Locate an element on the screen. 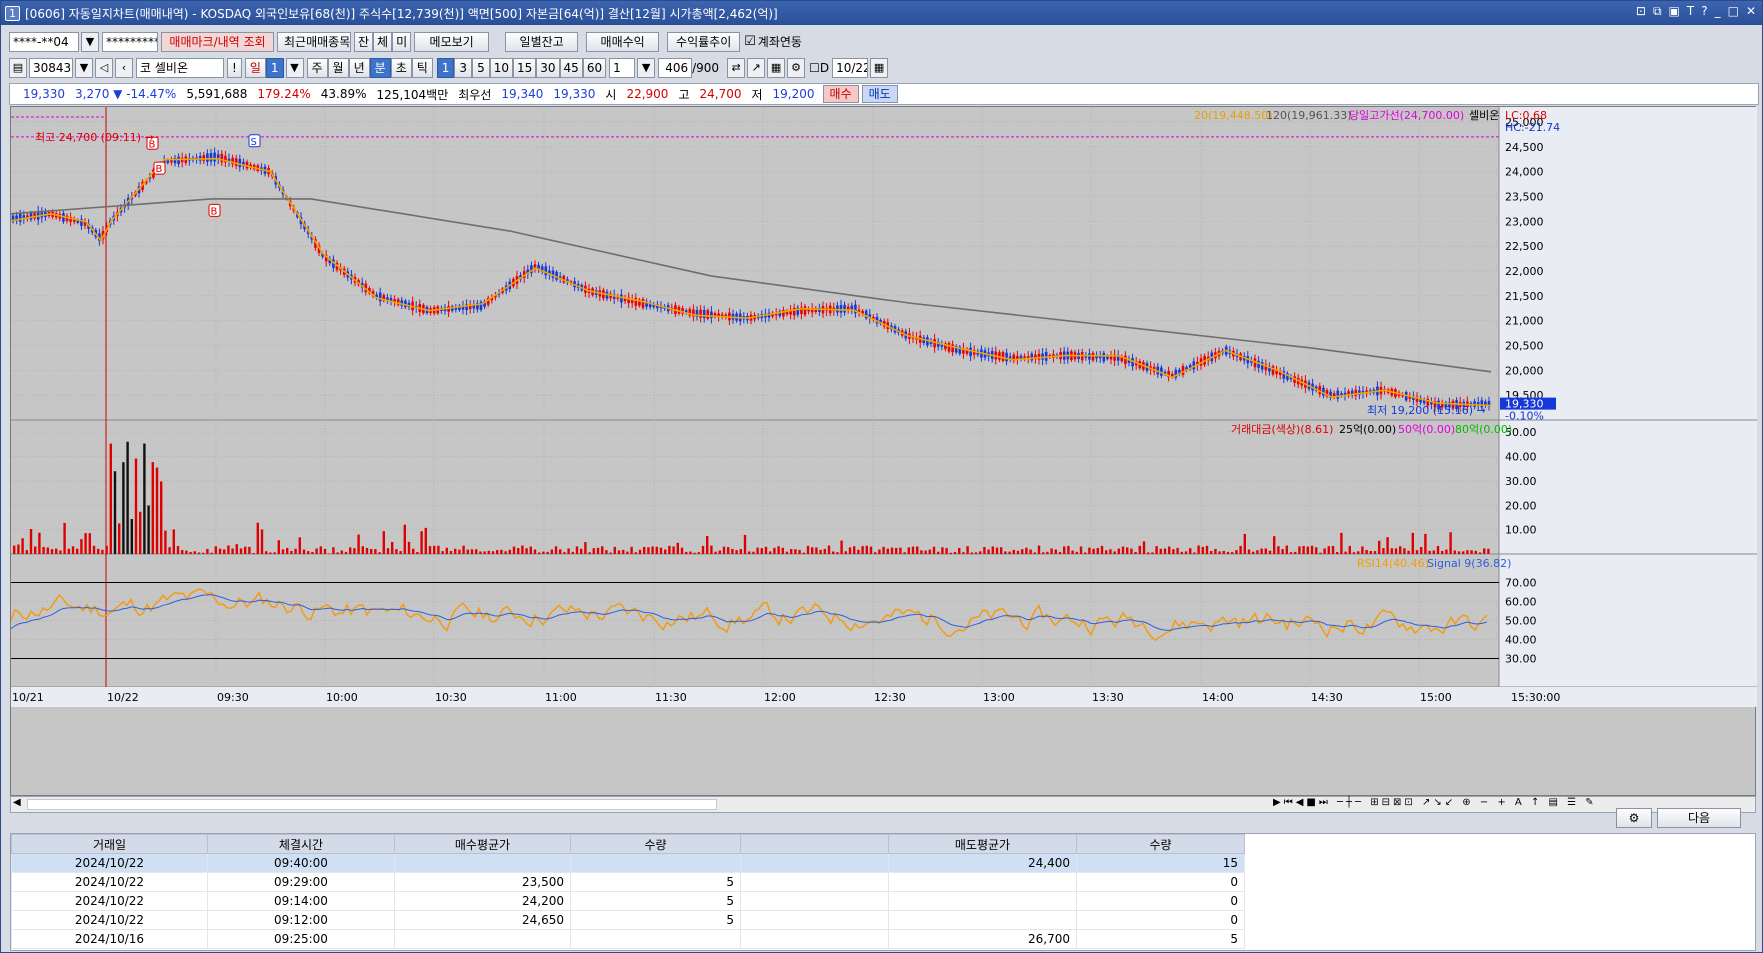 This screenshot has height=953, width=1763. sell-button: 매도 is located at coordinates (879, 94).